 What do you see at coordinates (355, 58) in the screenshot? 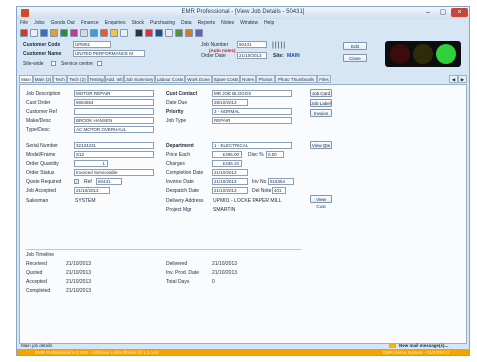
I see `close-button: Close` at bounding box center [355, 58].